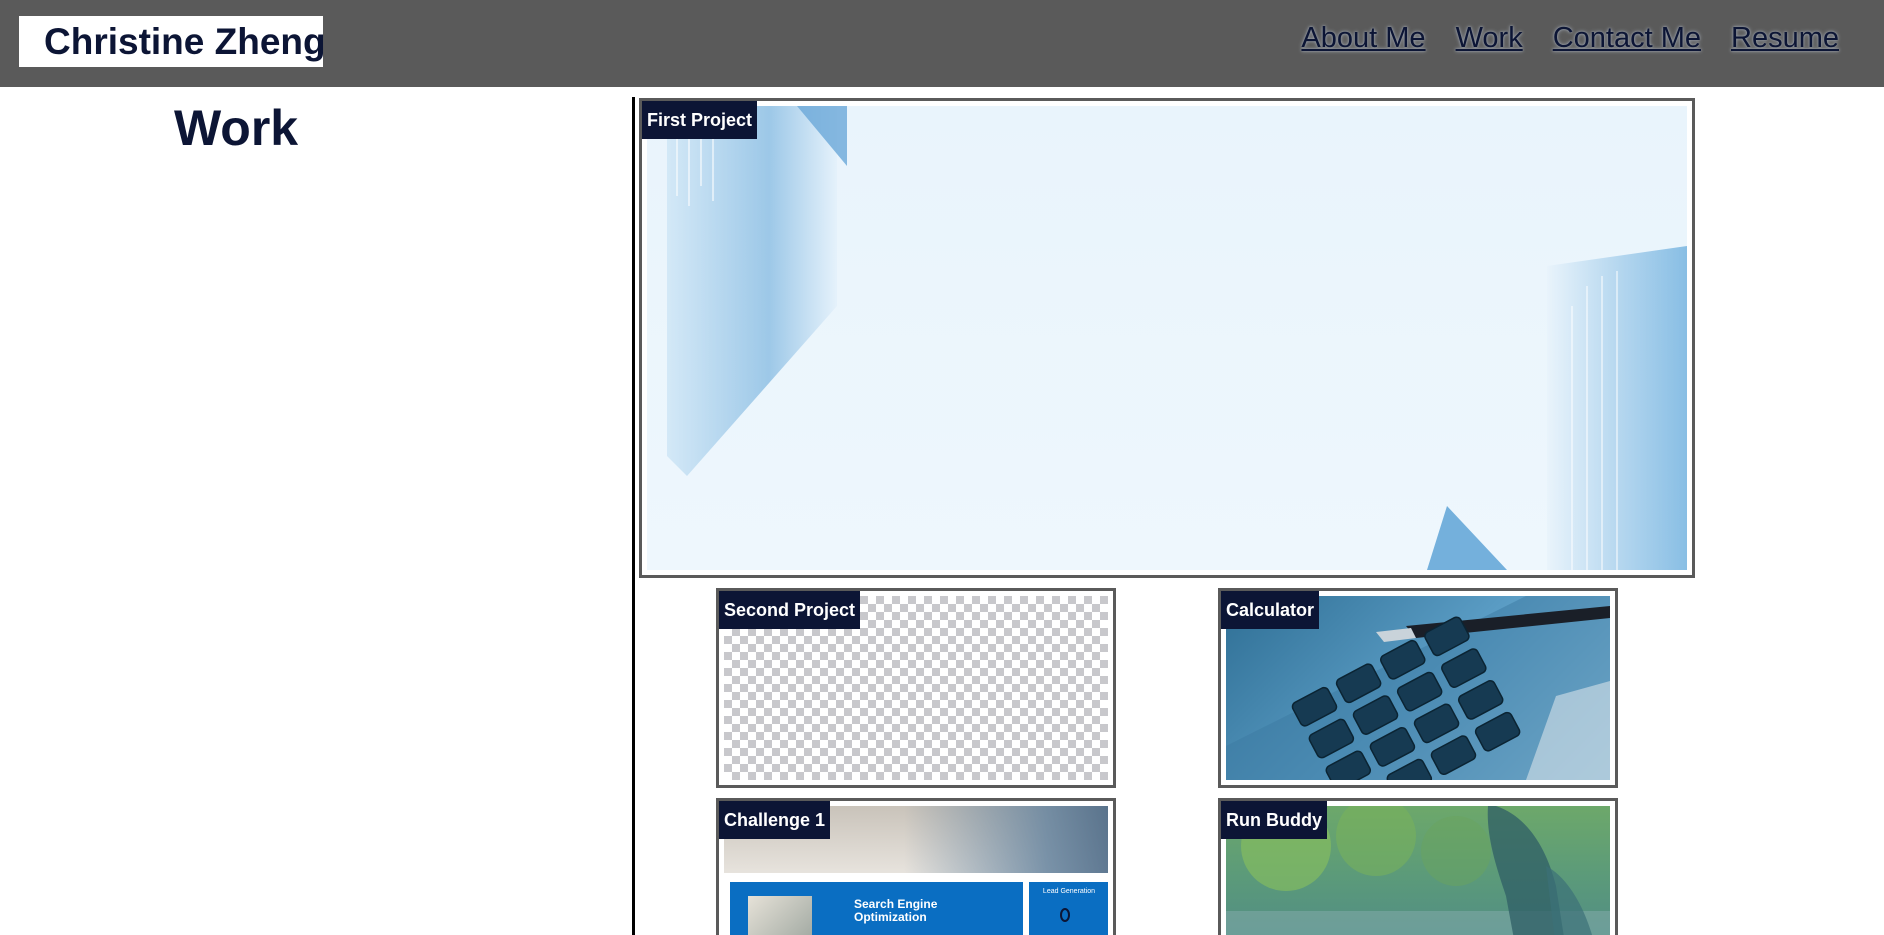 The image size is (1884, 935). What do you see at coordinates (1785, 38) in the screenshot?
I see `nav-link-resume: Resume` at bounding box center [1785, 38].